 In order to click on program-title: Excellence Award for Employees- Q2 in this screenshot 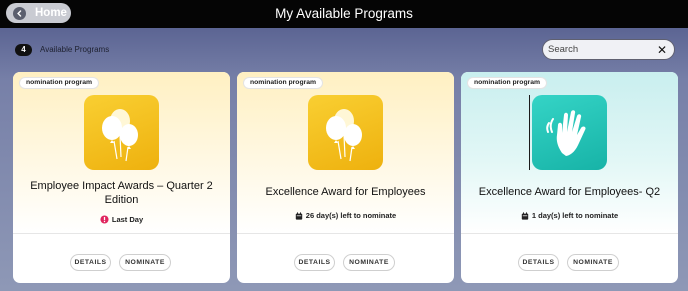, I will do `click(569, 192)`.